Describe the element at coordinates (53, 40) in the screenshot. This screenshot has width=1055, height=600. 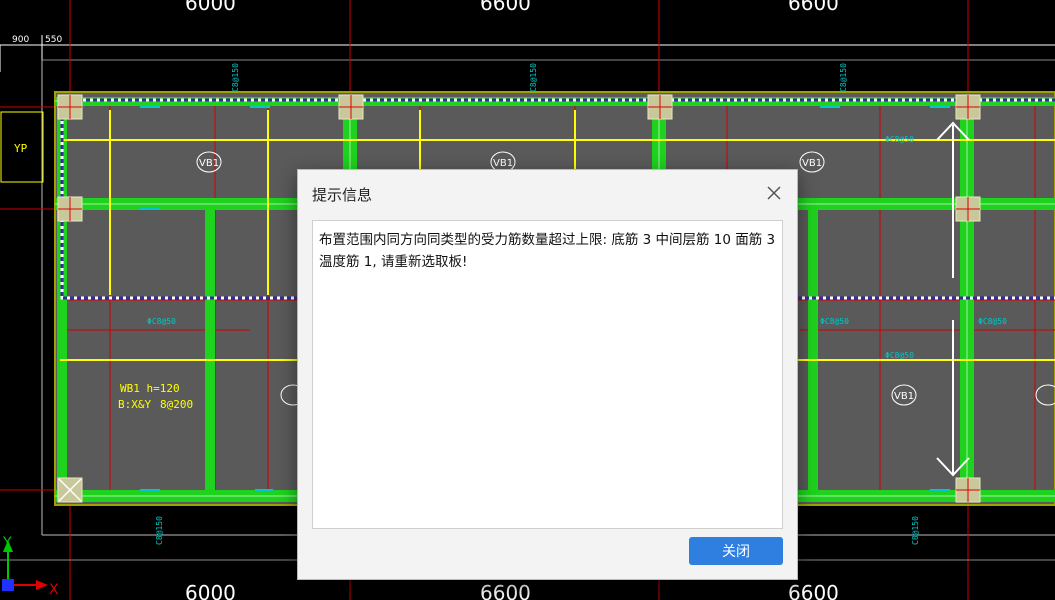
I see `dim-small-550: 550` at that location.